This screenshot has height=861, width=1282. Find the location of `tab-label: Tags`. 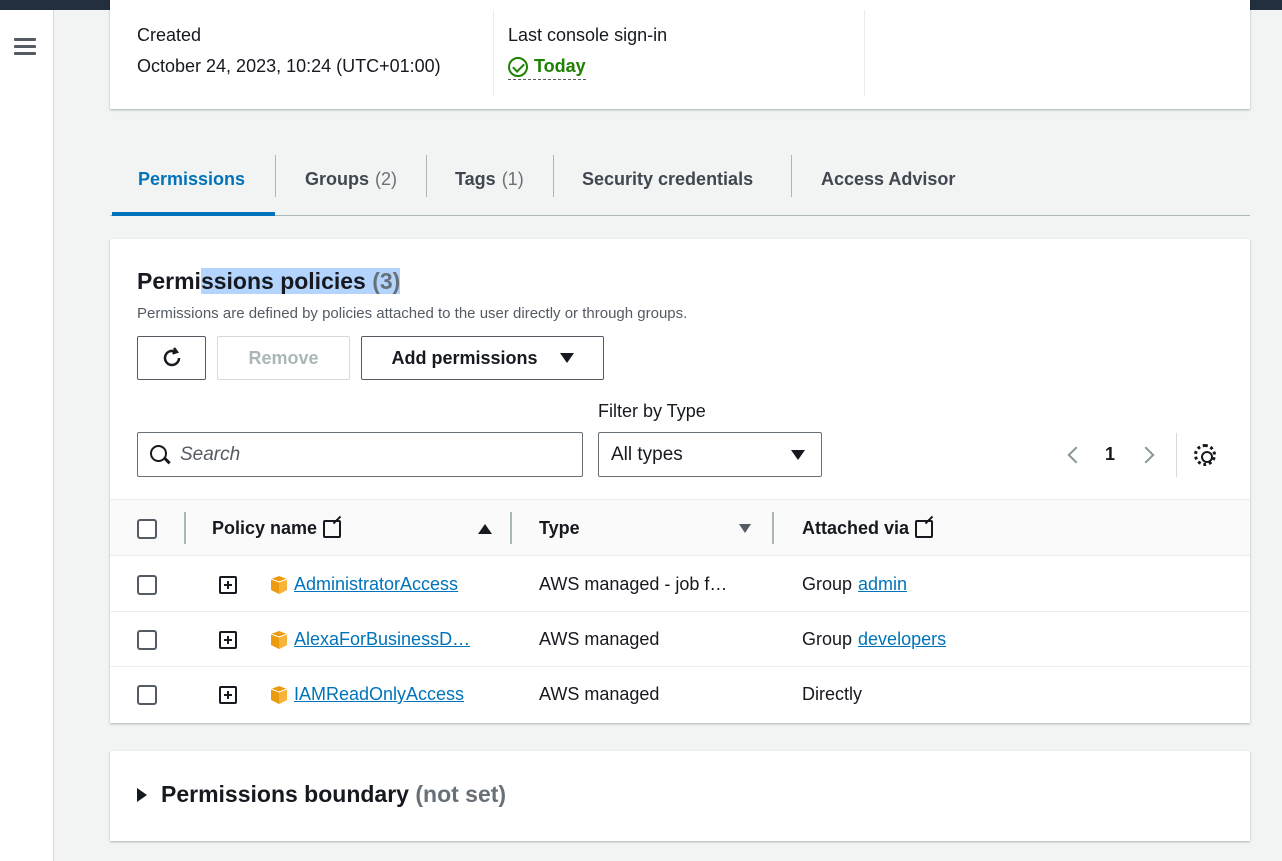

tab-label: Tags is located at coordinates (475, 178).